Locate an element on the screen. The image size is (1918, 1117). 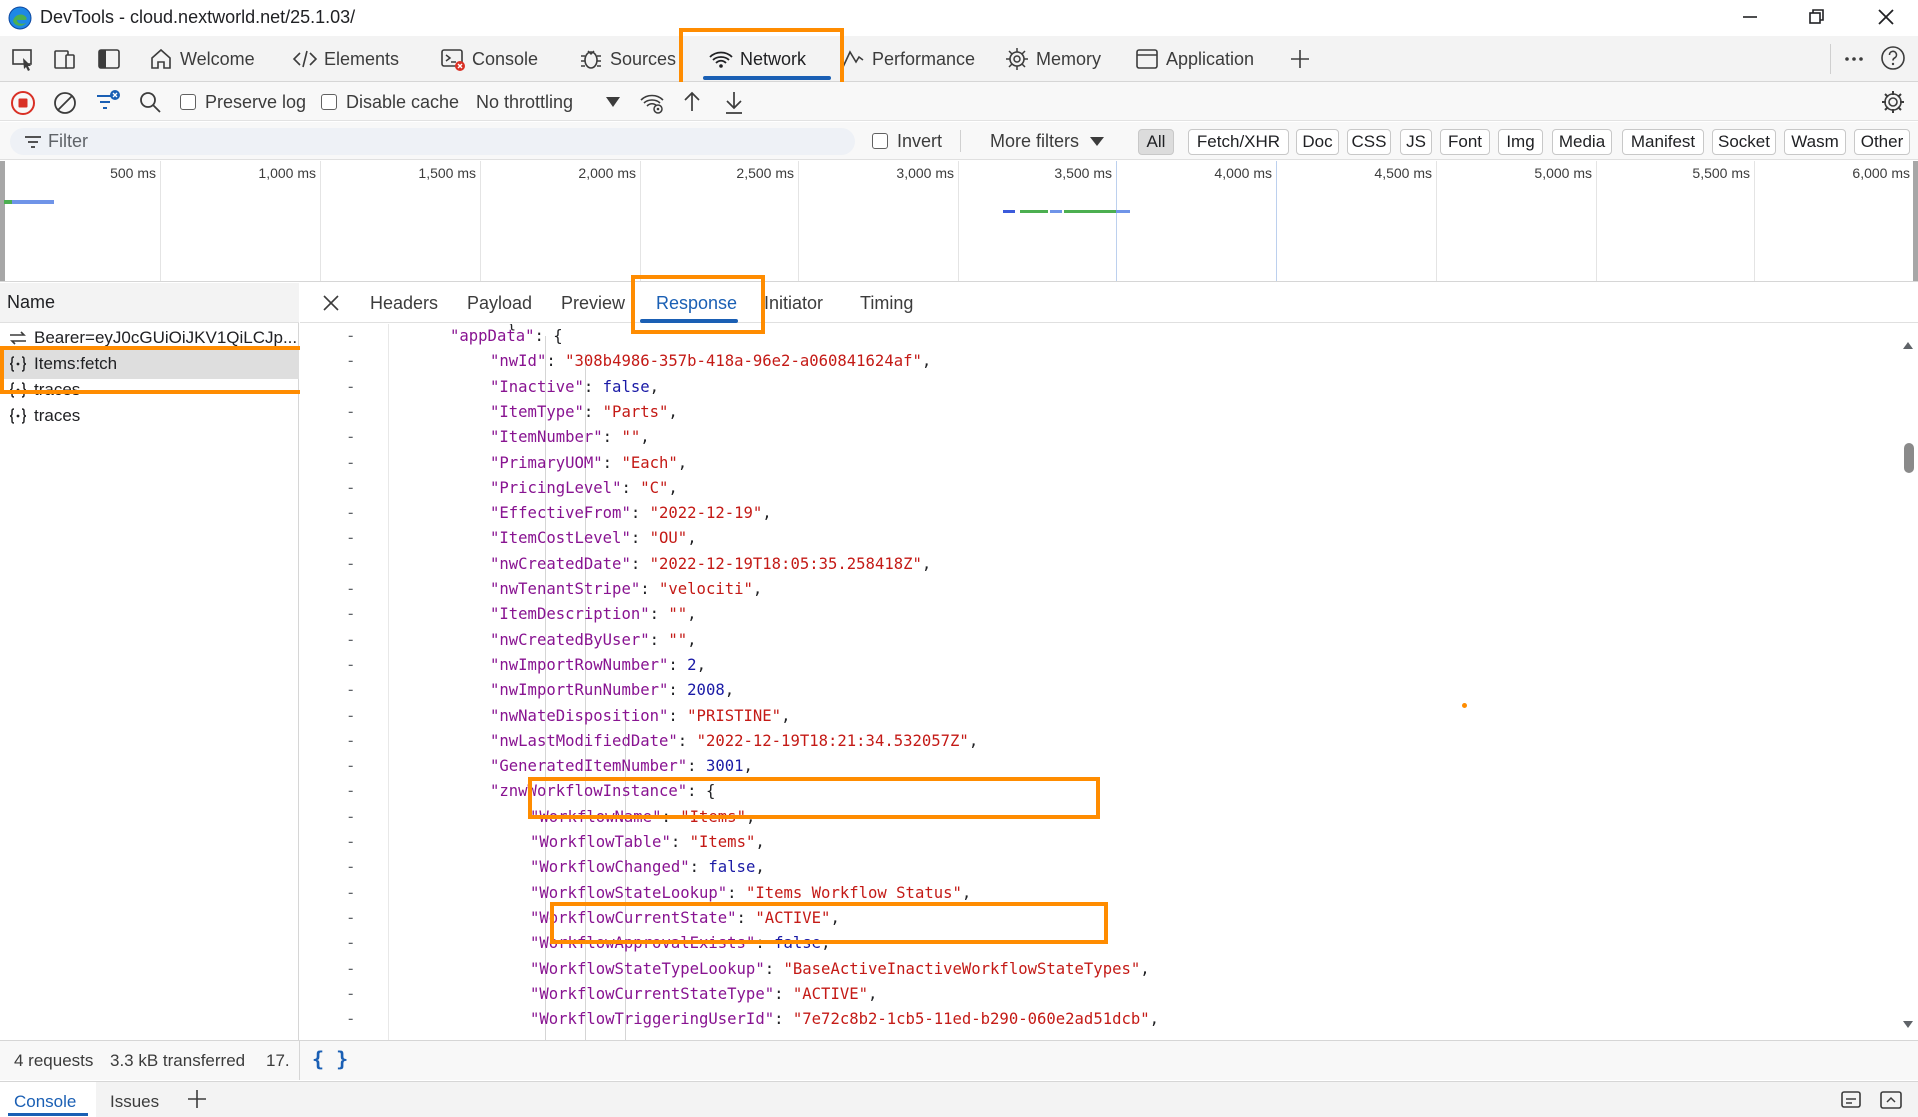
filter-chip-font: Font is located at coordinates (1465, 142).